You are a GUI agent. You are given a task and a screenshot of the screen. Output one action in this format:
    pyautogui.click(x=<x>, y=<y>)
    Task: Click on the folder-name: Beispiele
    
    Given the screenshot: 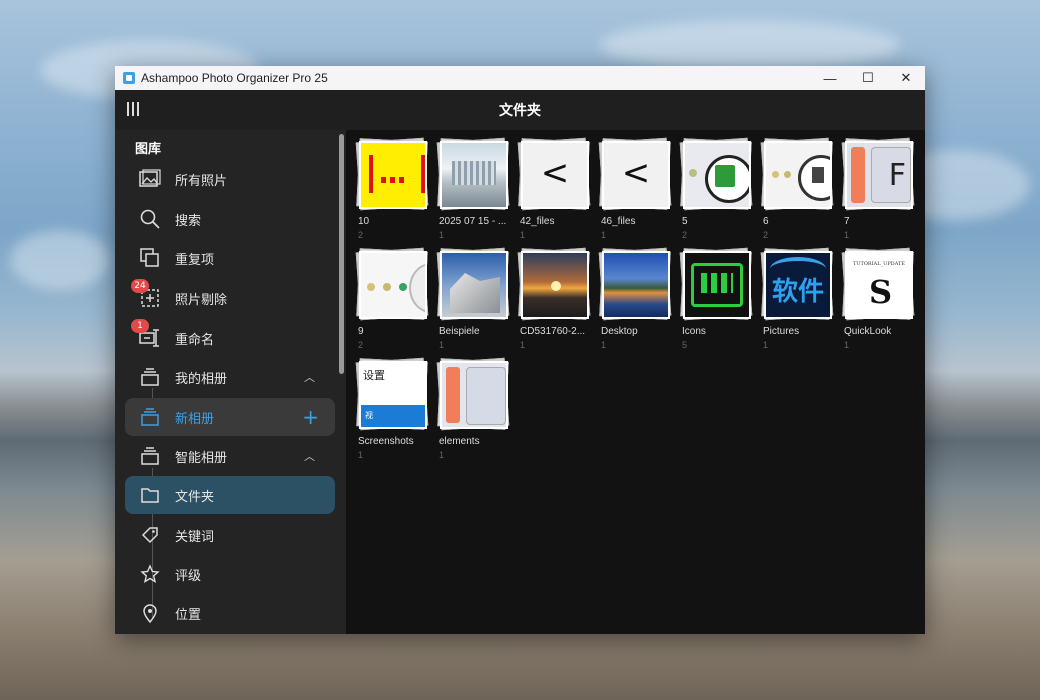 What is the action you would take?
    pyautogui.click(x=459, y=331)
    